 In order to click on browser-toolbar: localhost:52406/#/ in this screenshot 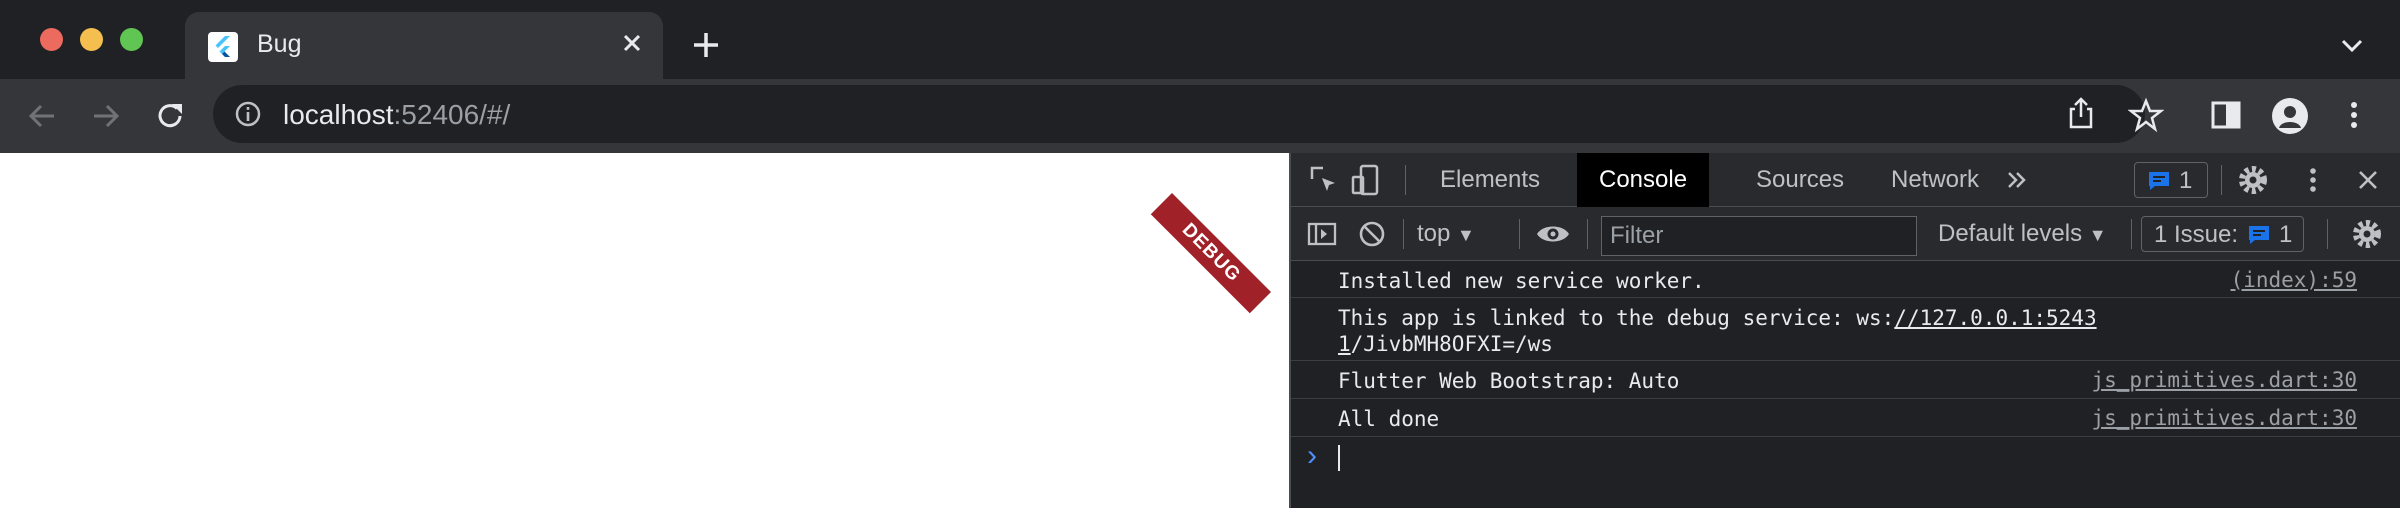, I will do `click(1200, 116)`.